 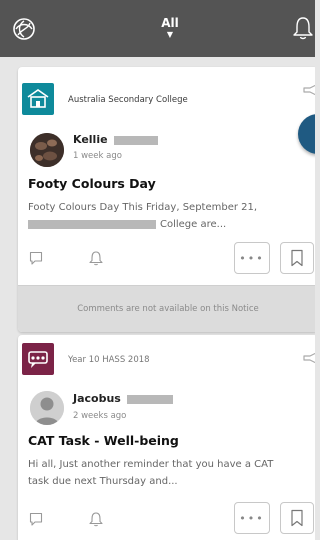 I want to click on logo-icon, so click(x=24, y=29).